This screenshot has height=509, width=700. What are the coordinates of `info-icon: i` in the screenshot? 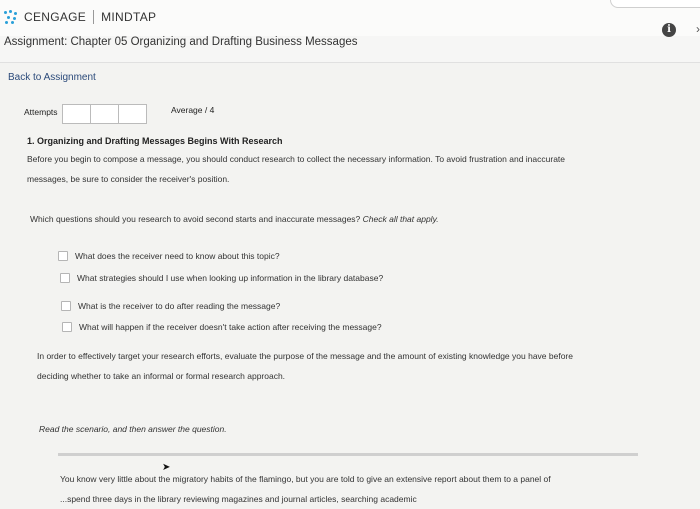 It's located at (669, 30).